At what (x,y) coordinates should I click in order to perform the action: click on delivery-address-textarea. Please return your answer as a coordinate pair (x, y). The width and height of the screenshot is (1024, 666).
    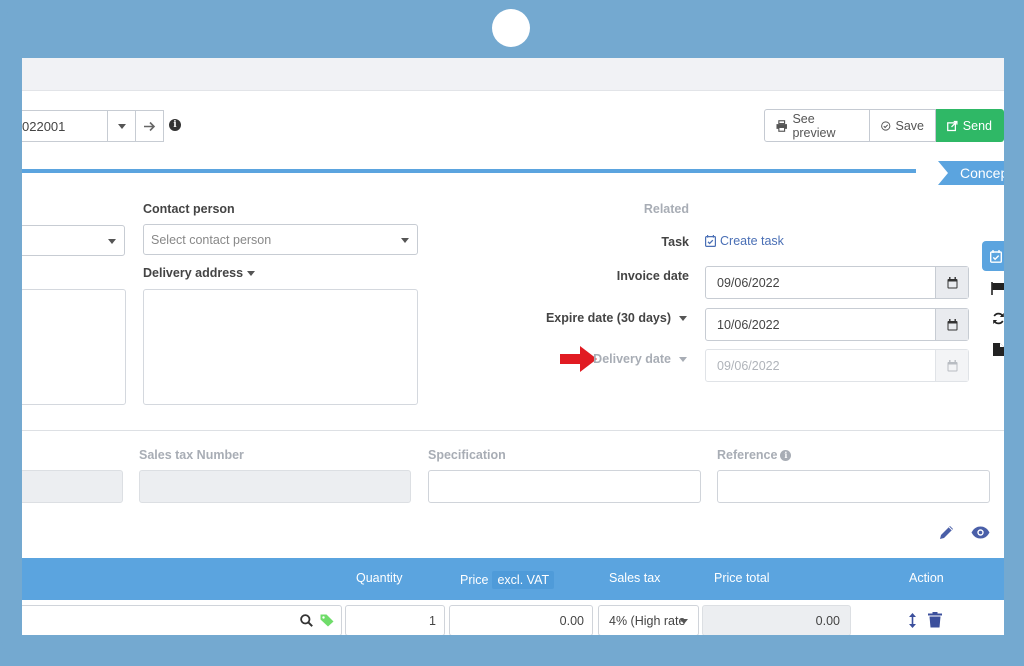
    Looking at the image, I should click on (280, 347).